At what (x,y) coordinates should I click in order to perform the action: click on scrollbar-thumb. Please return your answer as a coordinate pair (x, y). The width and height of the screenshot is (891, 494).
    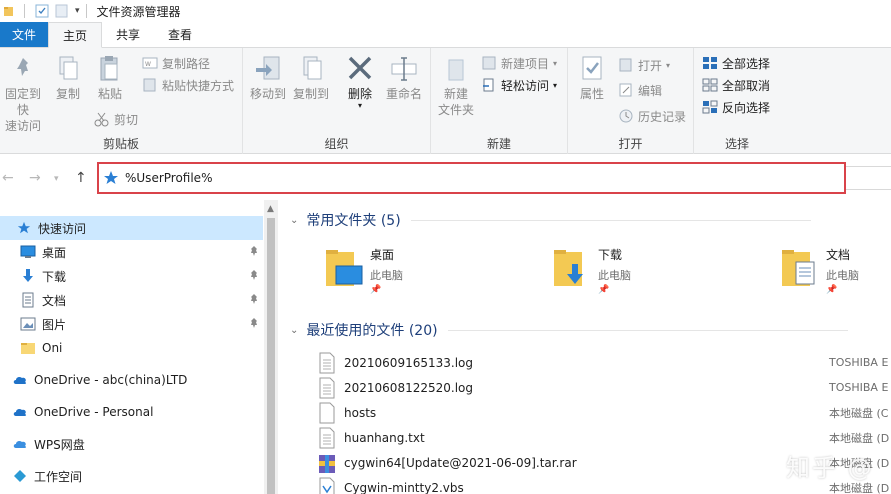
    Looking at the image, I should click on (271, 356).